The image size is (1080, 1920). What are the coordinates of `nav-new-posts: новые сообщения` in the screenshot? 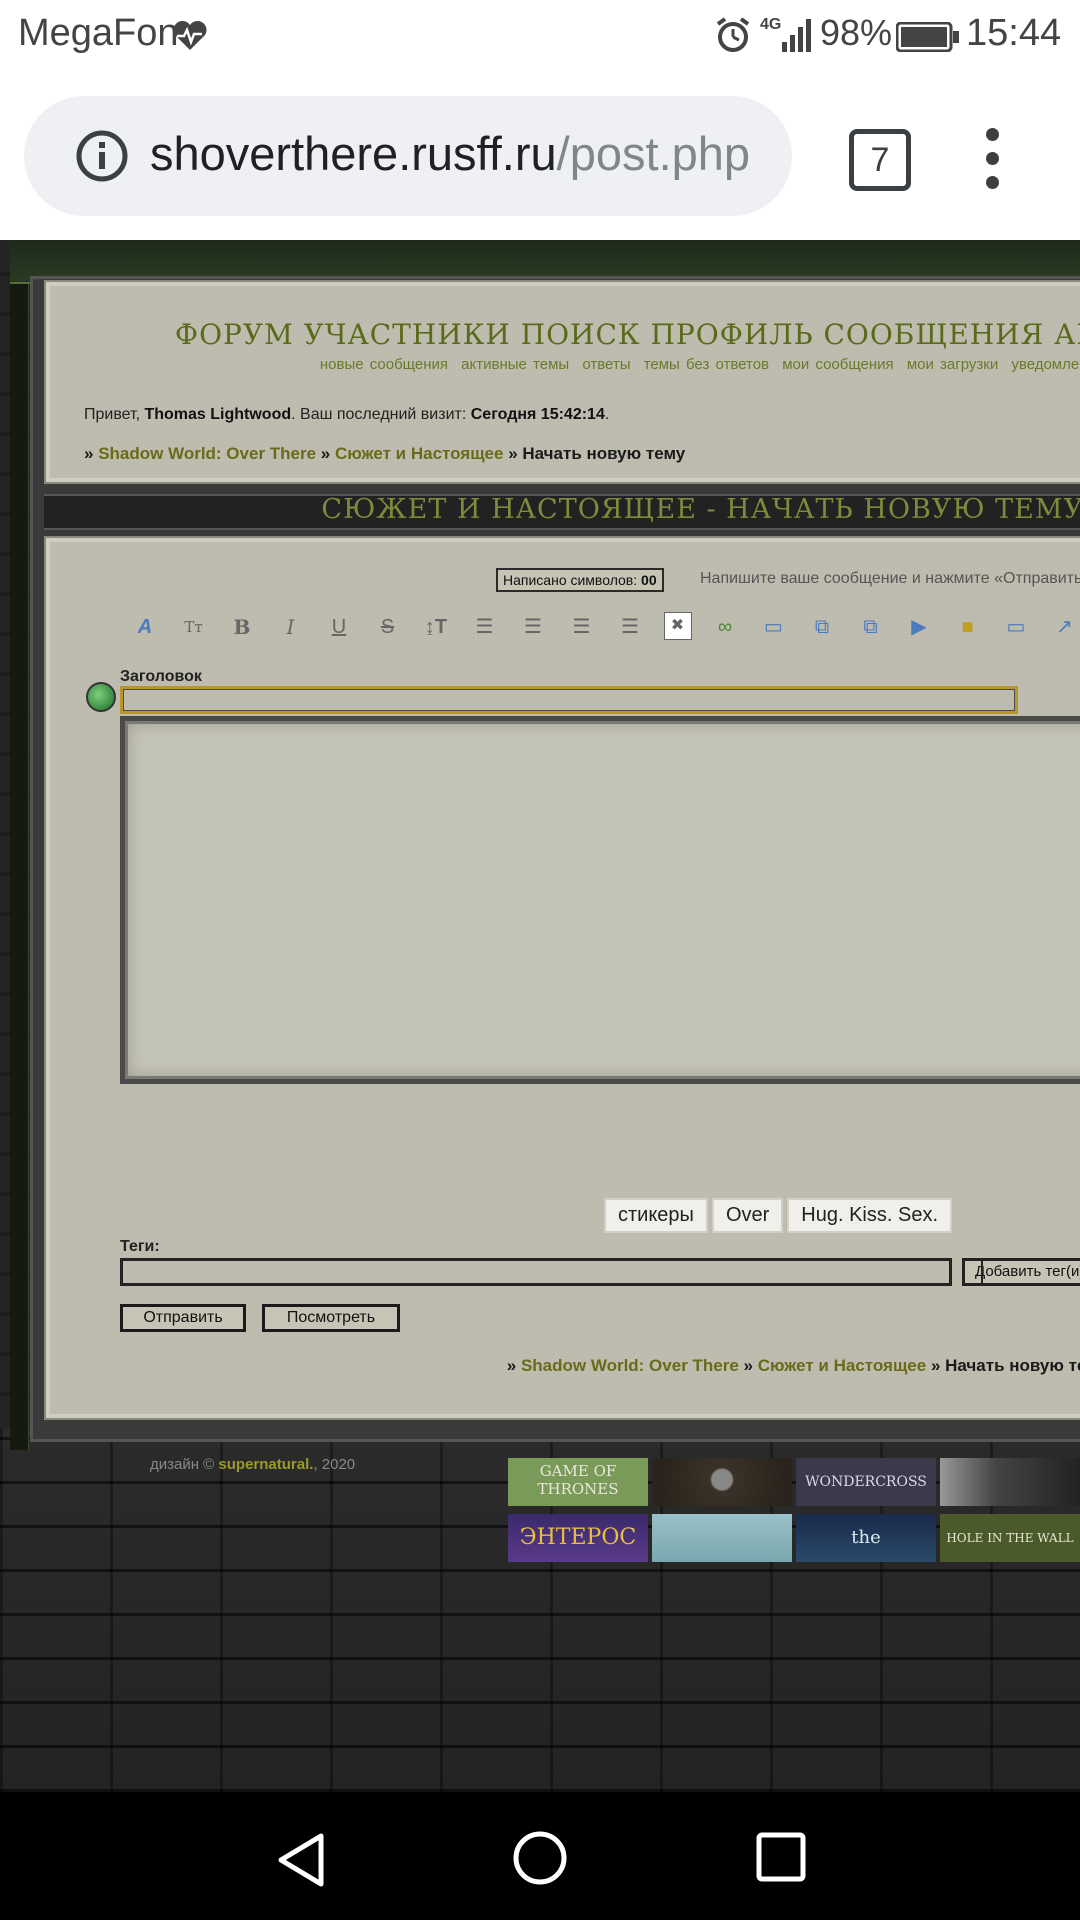 It's located at (384, 364).